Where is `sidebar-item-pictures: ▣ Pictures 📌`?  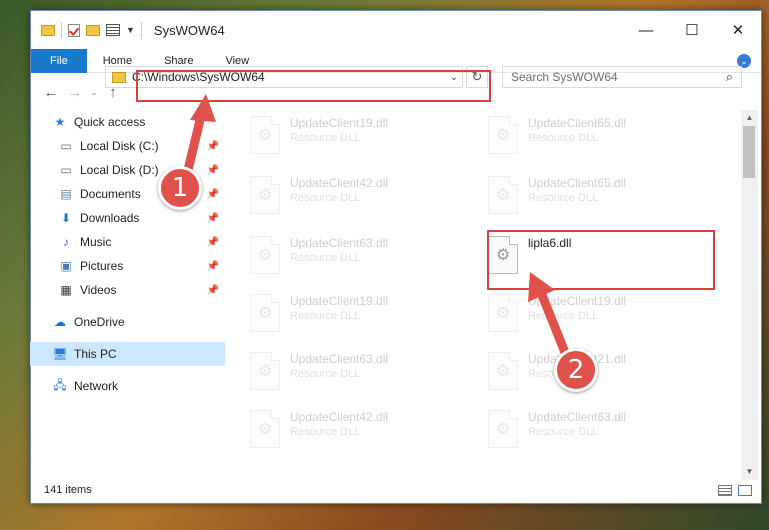
sidebar-item-pictures: ▣ Pictures 📌 is located at coordinates (127, 266).